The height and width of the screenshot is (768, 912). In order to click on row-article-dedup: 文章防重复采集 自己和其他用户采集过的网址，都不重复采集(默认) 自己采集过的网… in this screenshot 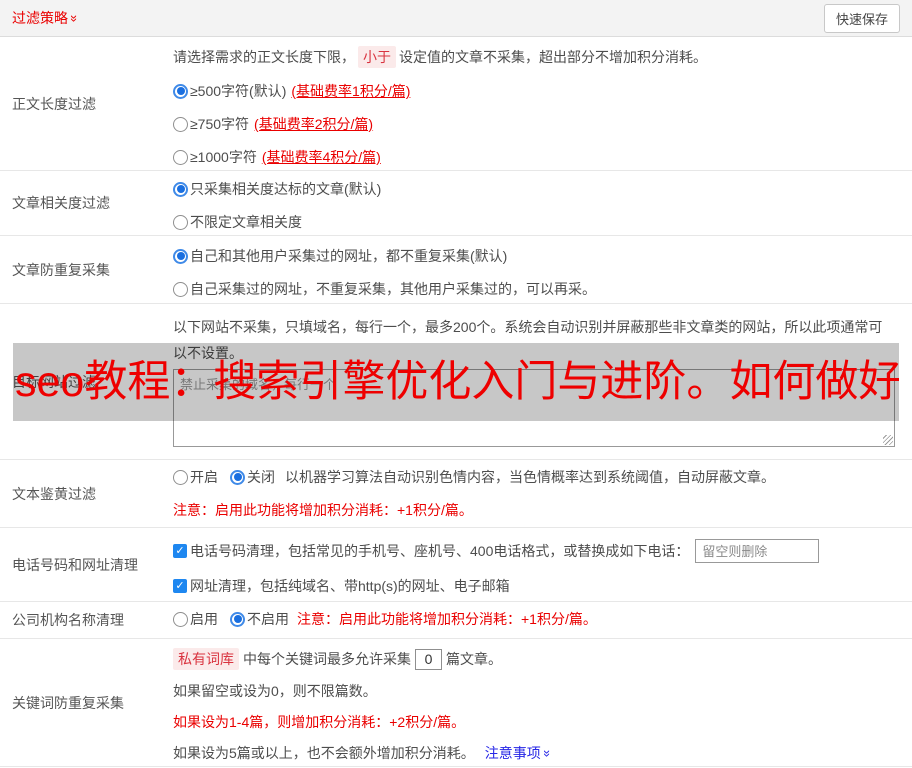, I will do `click(456, 270)`.